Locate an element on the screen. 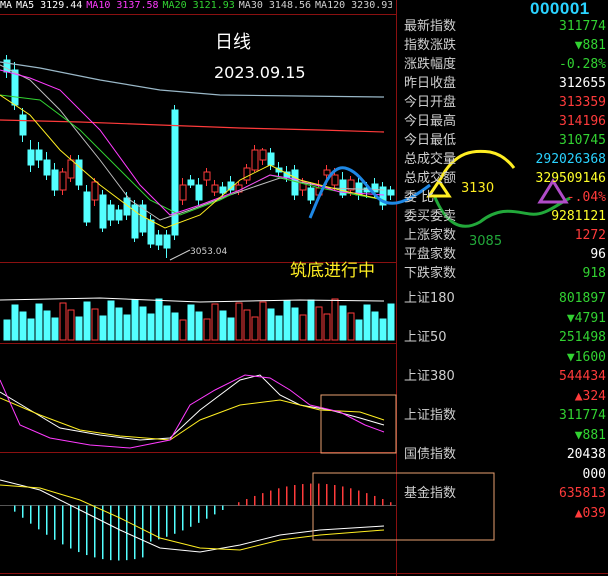  quote-value: 20438 is located at coordinates (586, 454).